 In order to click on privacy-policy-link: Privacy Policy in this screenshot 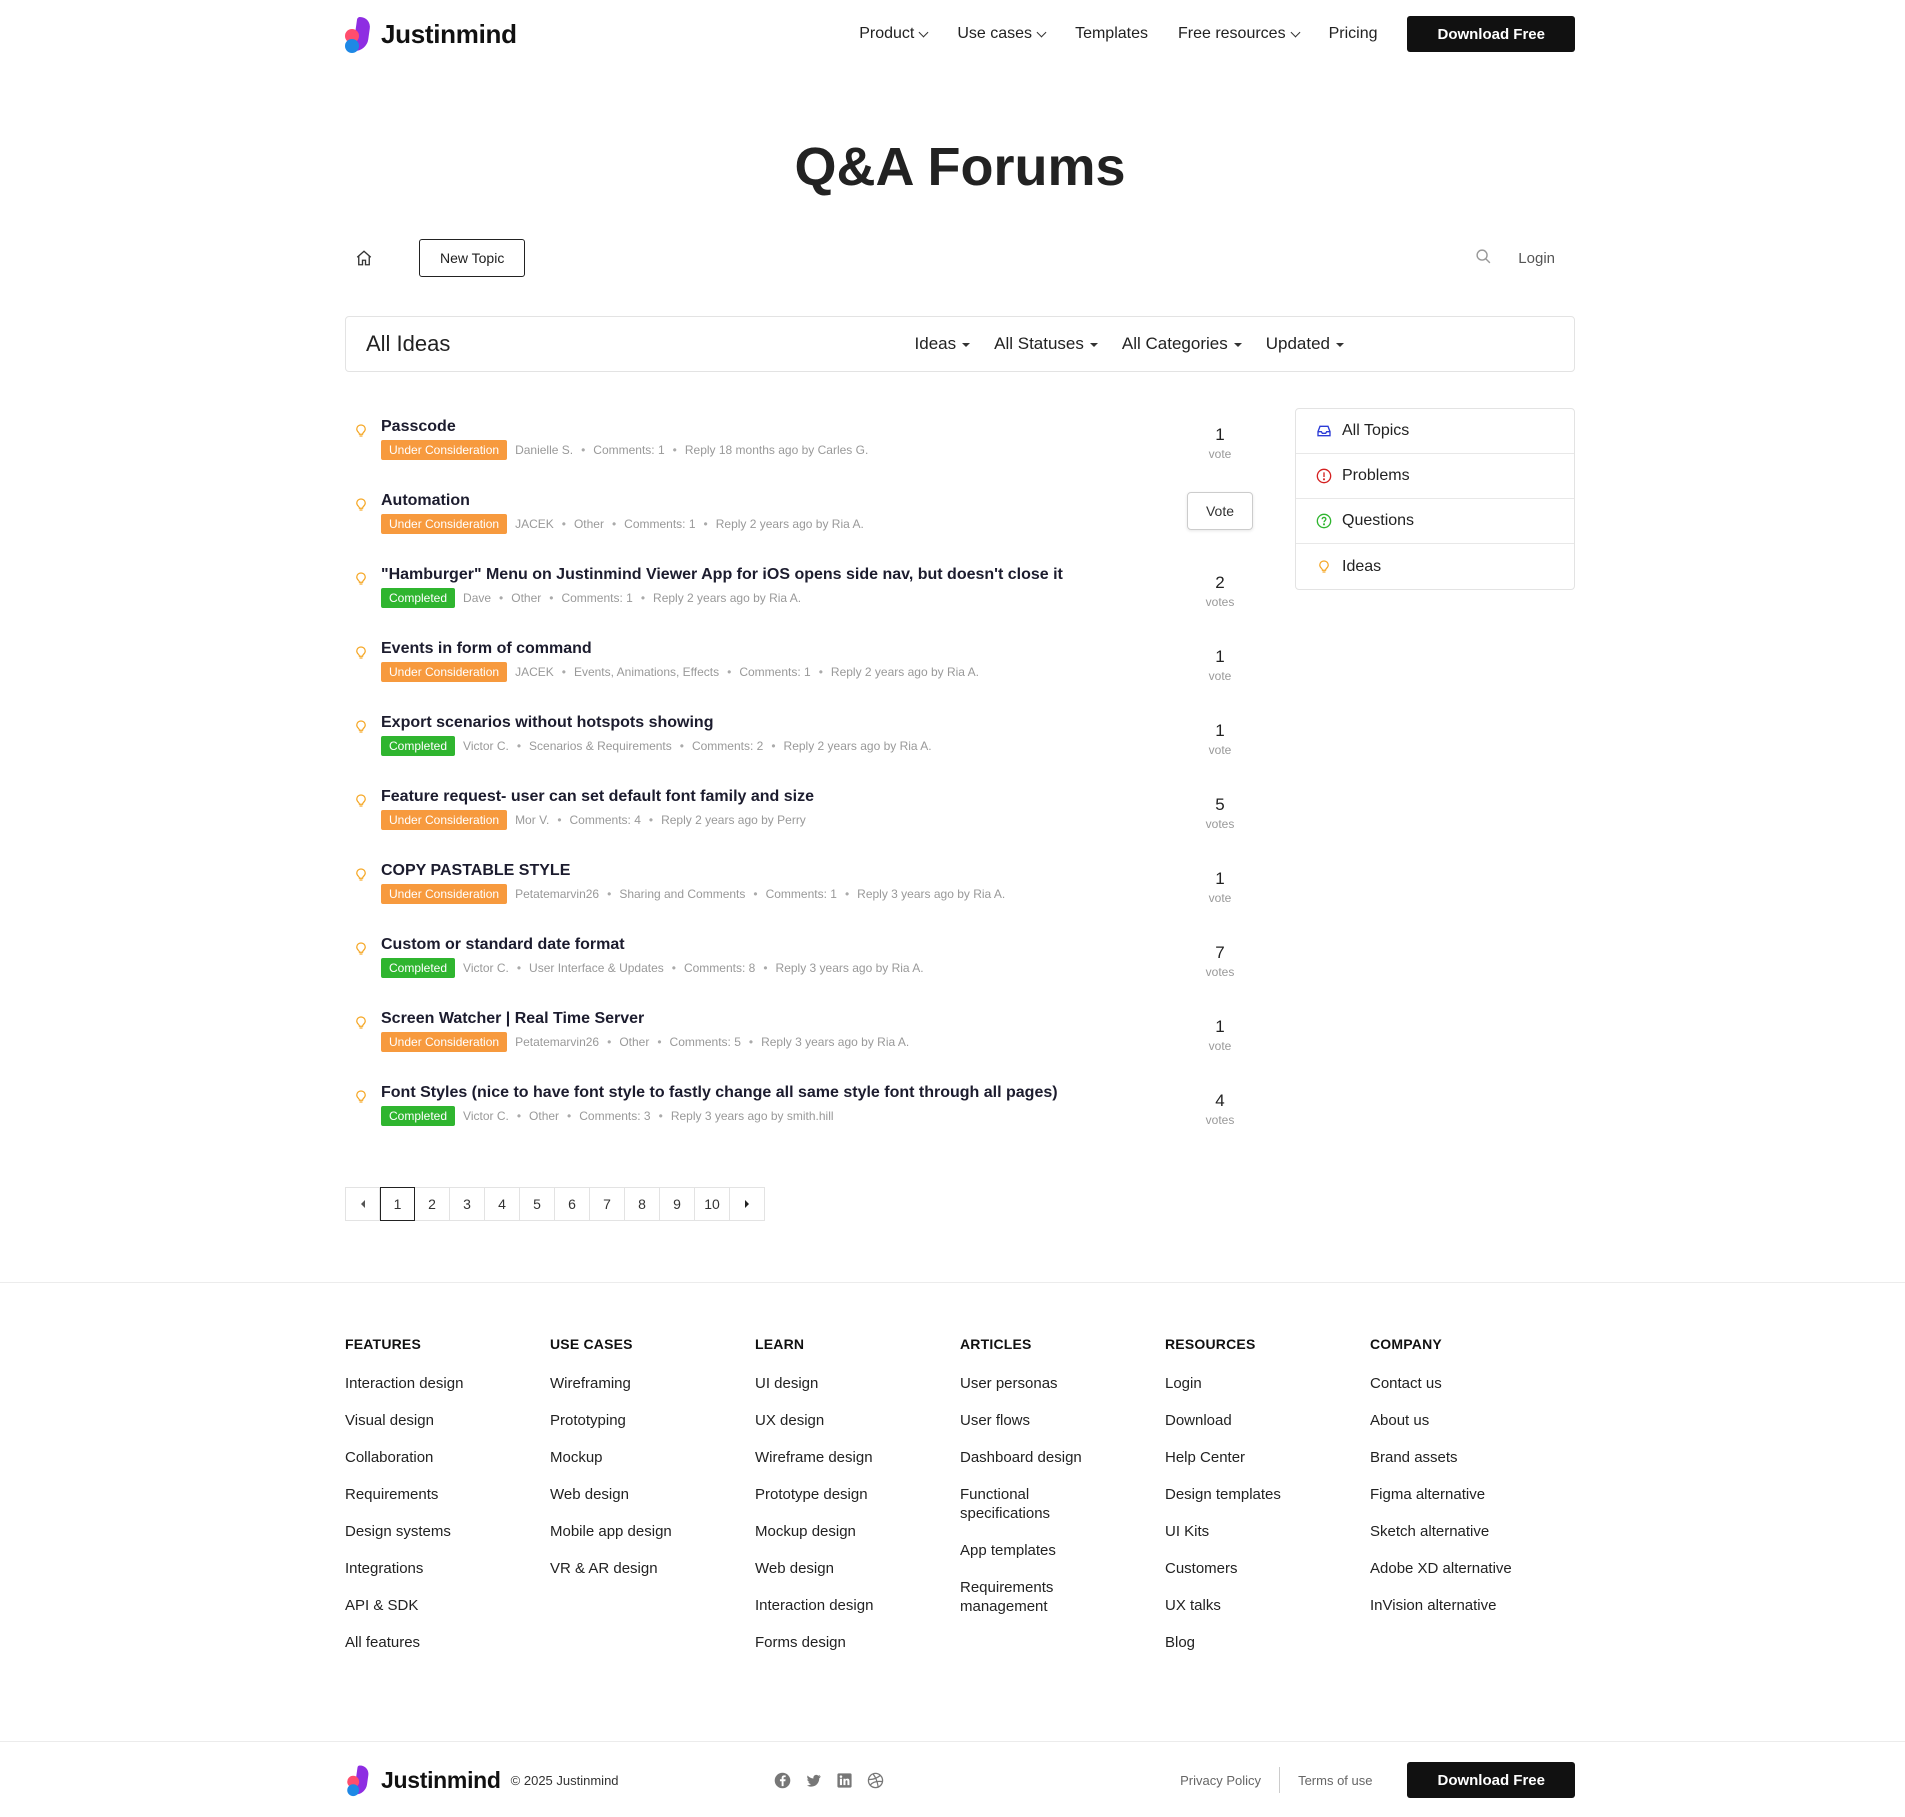, I will do `click(1220, 1780)`.